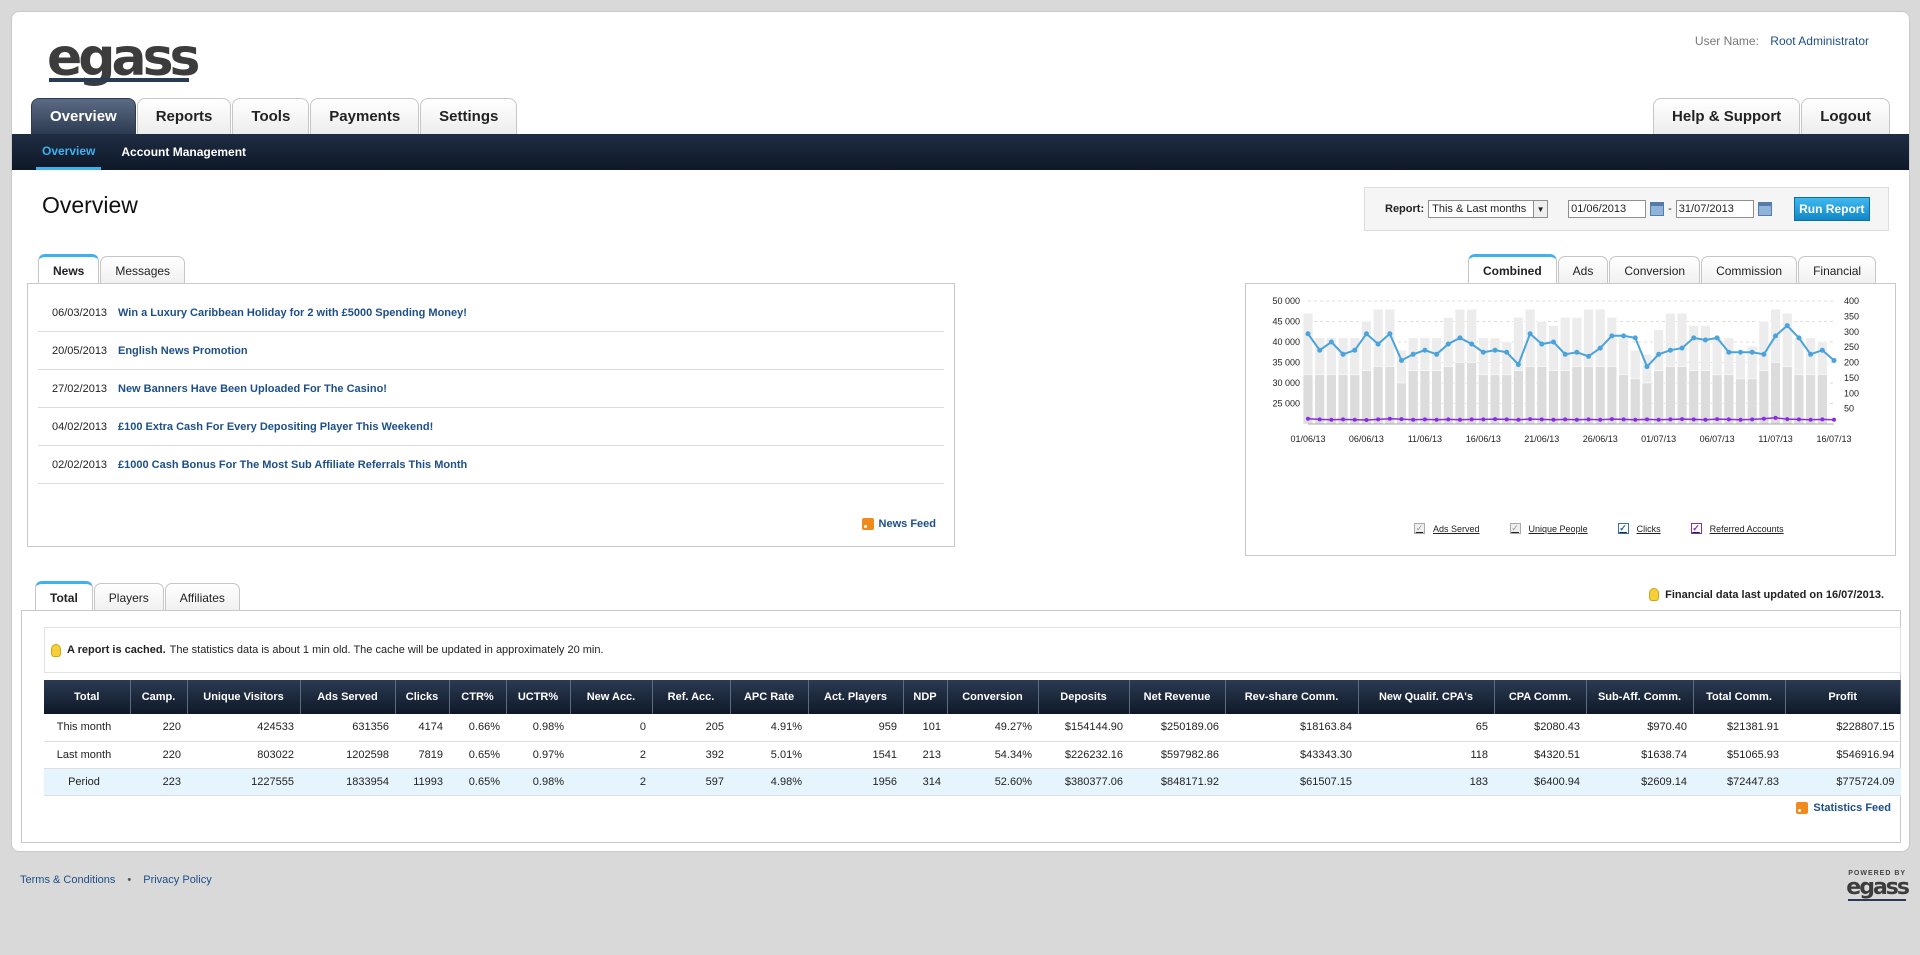 This screenshot has width=1920, height=955. Describe the element at coordinates (1548, 528) in the screenshot. I see `legend-unique-people: ✓ Unique People` at that location.